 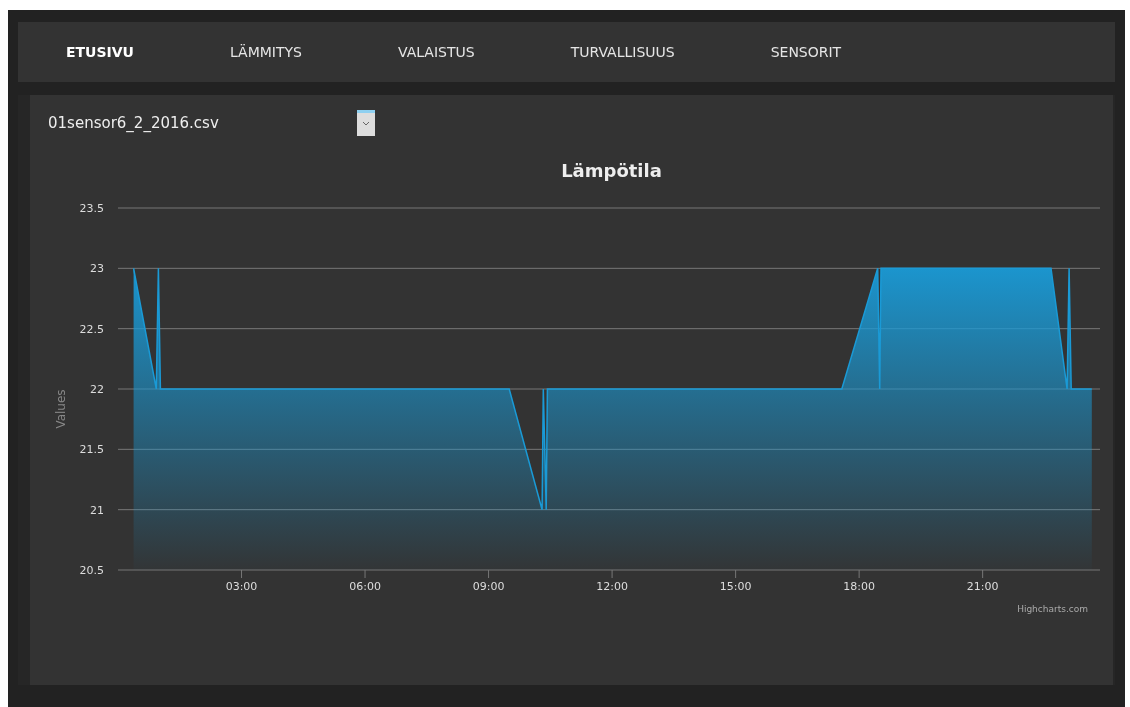 I want to click on x-tick-label: 15:00, so click(x=735, y=586).